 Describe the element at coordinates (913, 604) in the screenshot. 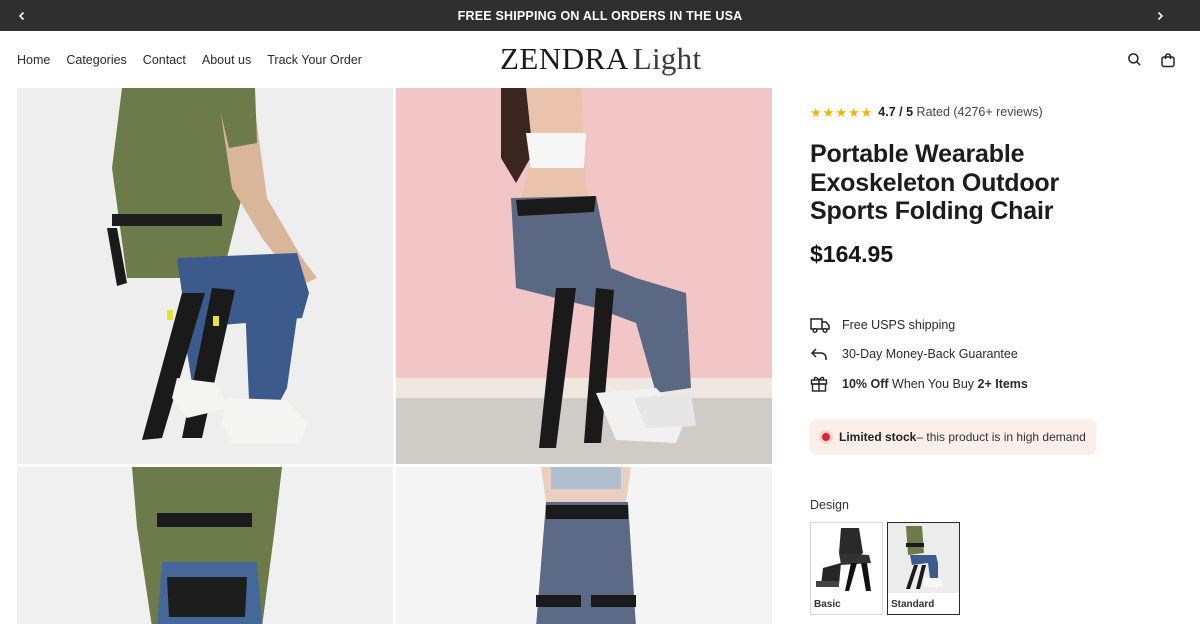

I see `design-option-label: Standard` at that location.